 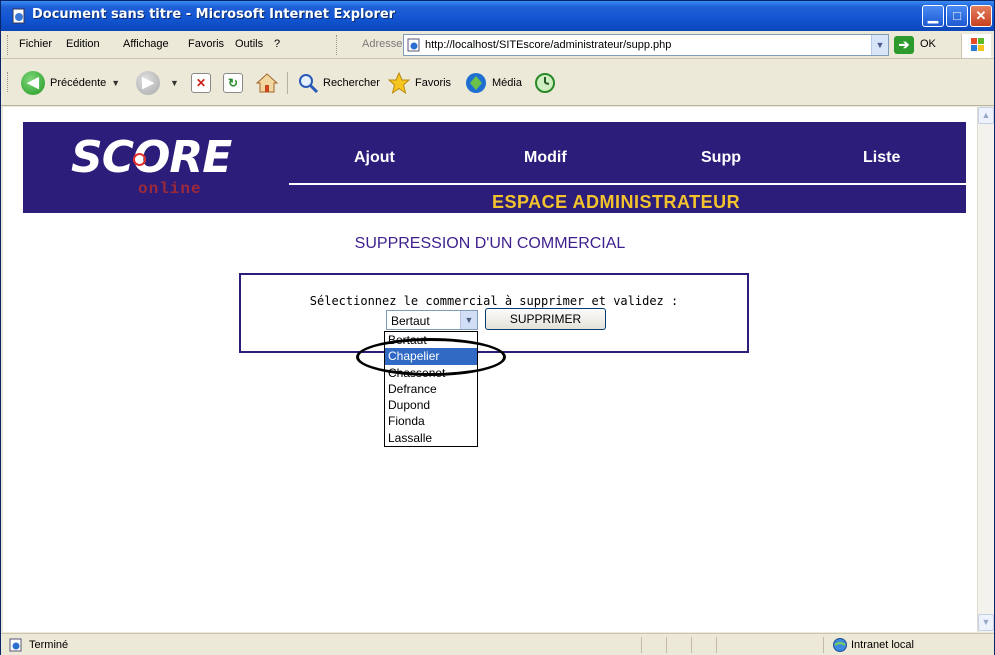 What do you see at coordinates (18, 16) in the screenshot?
I see `ie-page-icon` at bounding box center [18, 16].